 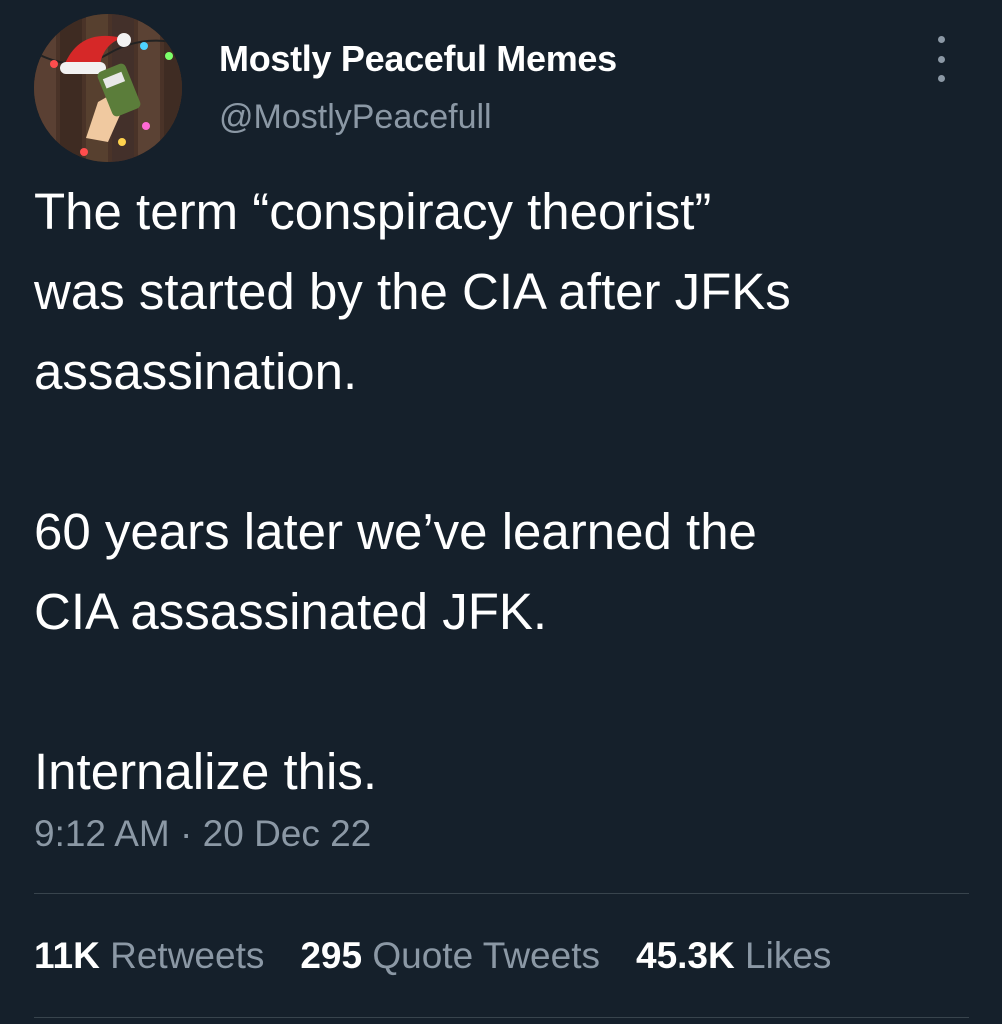 I want to click on likes-stat: 45.3K Likes, so click(x=733, y=956).